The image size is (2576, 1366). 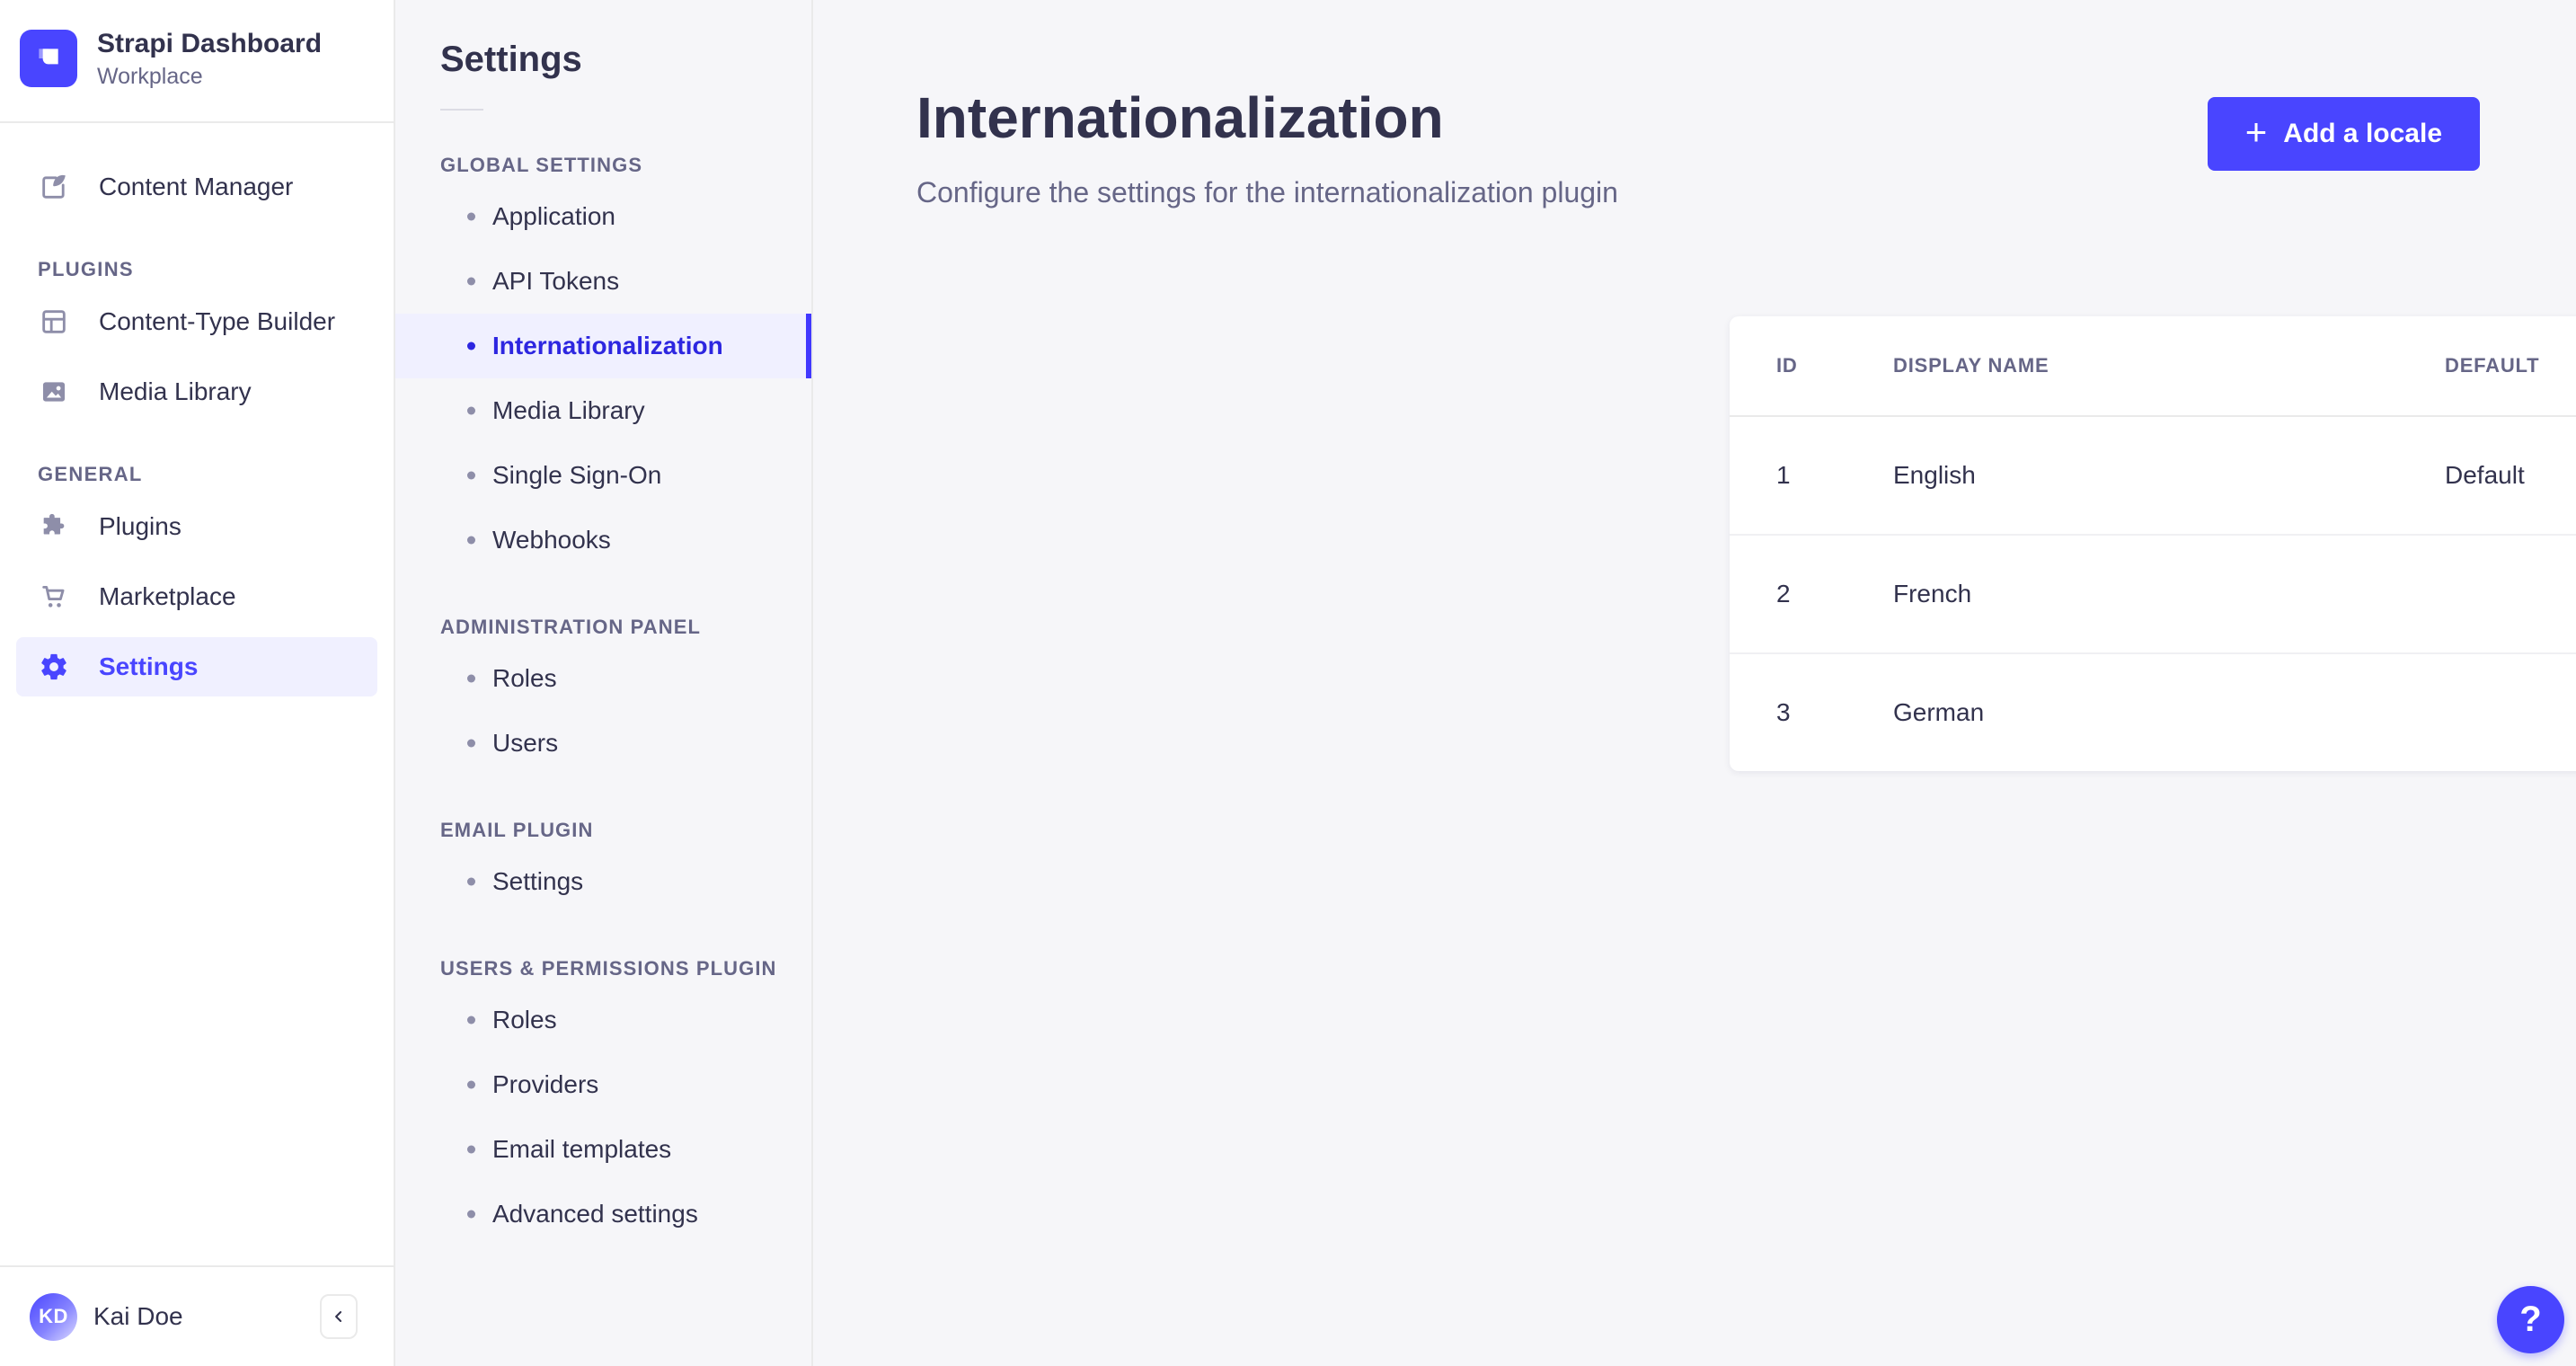 I want to click on add-locale-button: + Add a locale, so click(x=2343, y=134).